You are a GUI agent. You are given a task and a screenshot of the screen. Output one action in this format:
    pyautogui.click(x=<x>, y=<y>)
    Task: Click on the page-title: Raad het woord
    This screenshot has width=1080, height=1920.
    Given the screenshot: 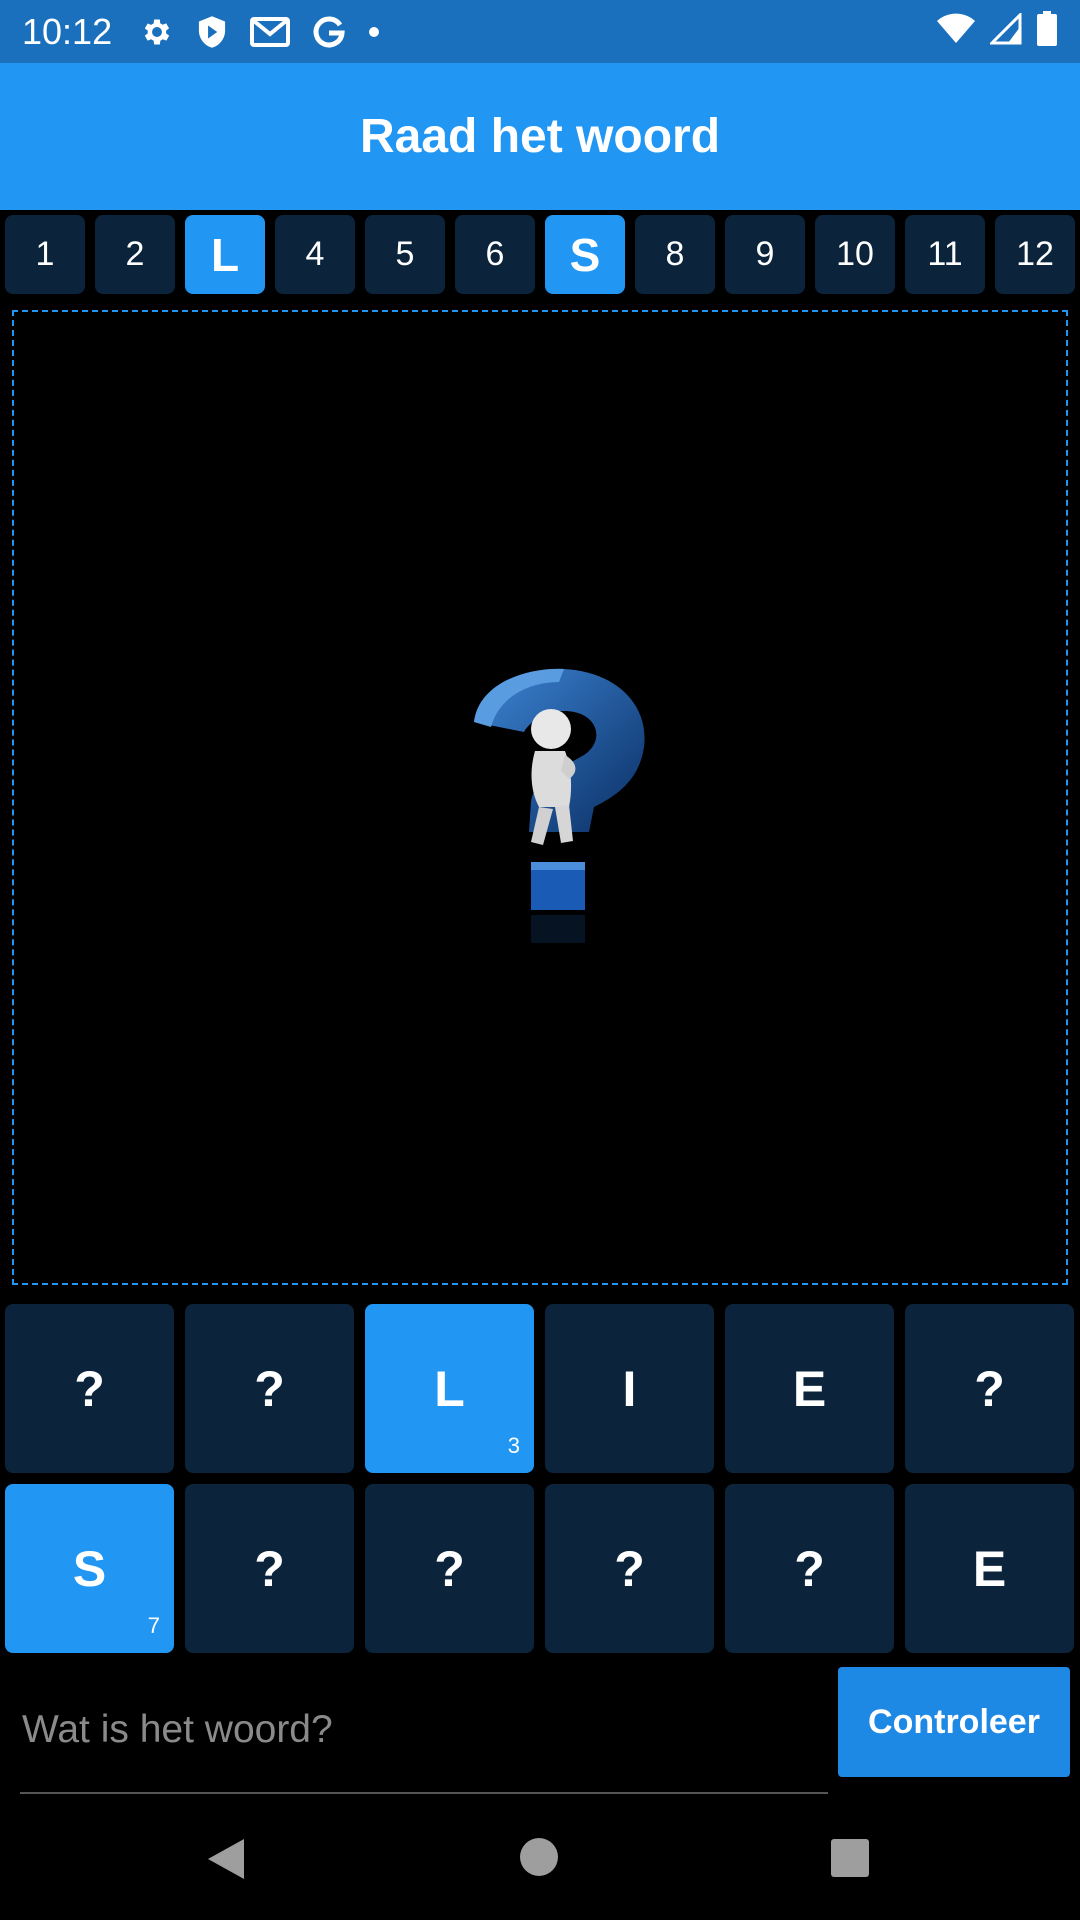 What is the action you would take?
    pyautogui.click(x=540, y=136)
    